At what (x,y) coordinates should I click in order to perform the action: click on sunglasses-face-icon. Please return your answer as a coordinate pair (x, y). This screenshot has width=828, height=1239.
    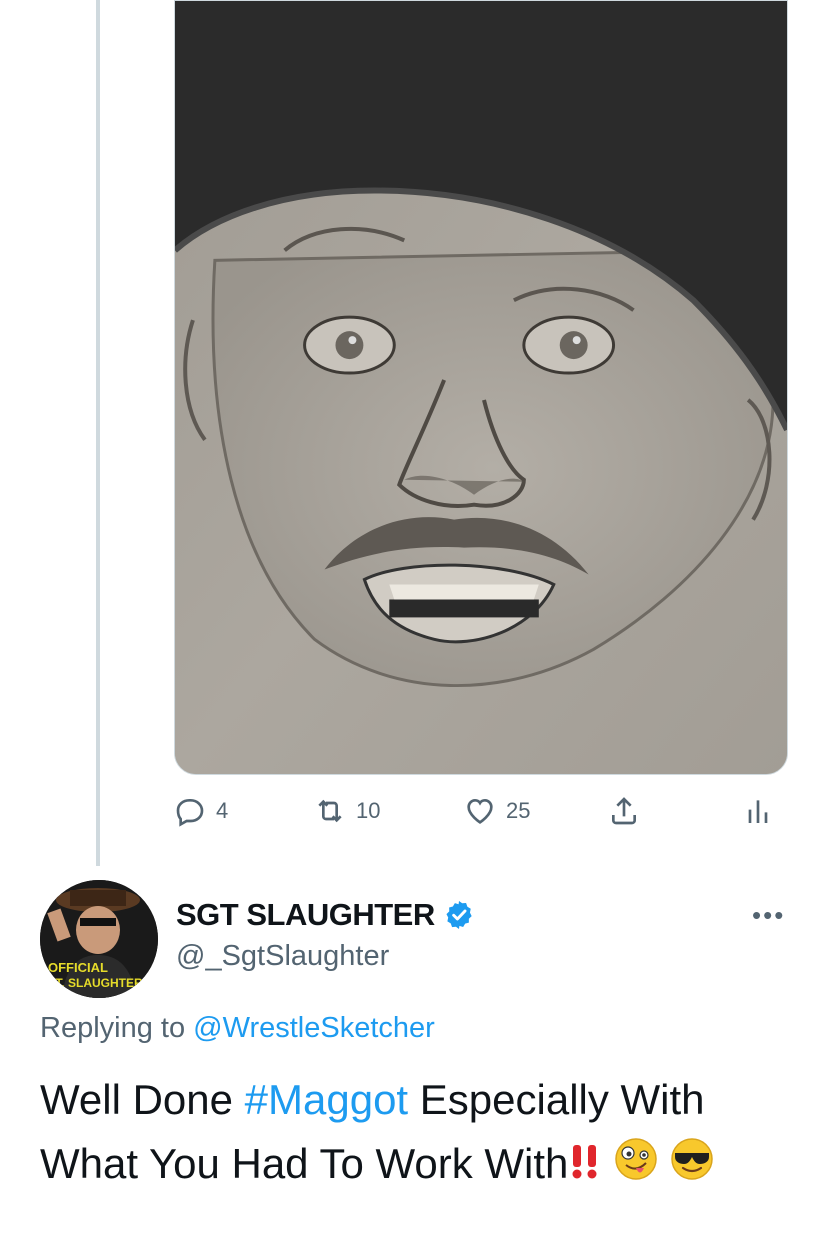
    Looking at the image, I should click on (692, 1167).